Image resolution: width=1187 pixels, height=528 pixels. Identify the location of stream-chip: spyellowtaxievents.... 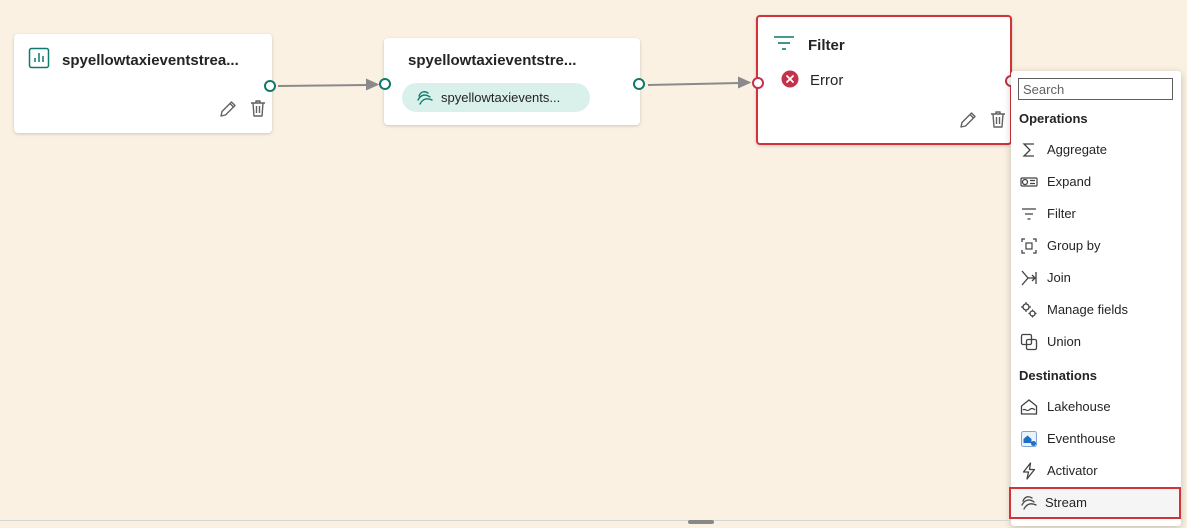
(496, 97).